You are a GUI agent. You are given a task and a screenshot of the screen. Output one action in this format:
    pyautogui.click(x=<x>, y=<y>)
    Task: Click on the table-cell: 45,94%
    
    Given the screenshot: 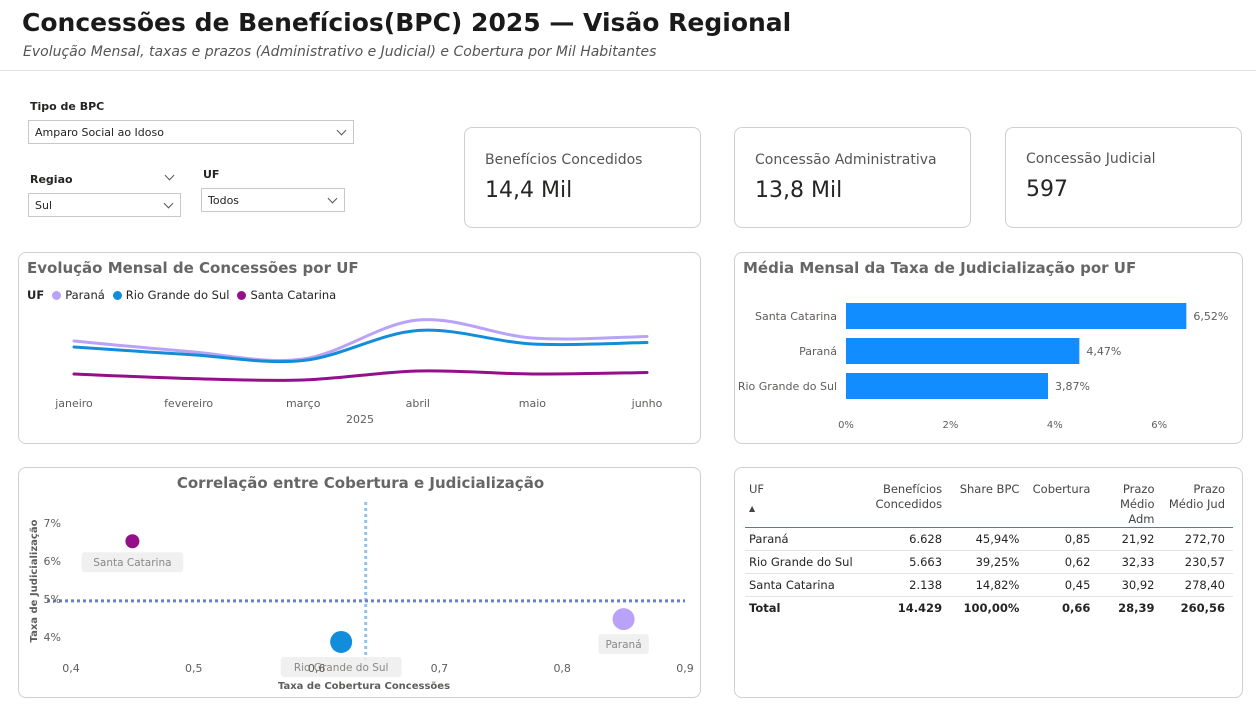 What is the action you would take?
    pyautogui.click(x=989, y=539)
    